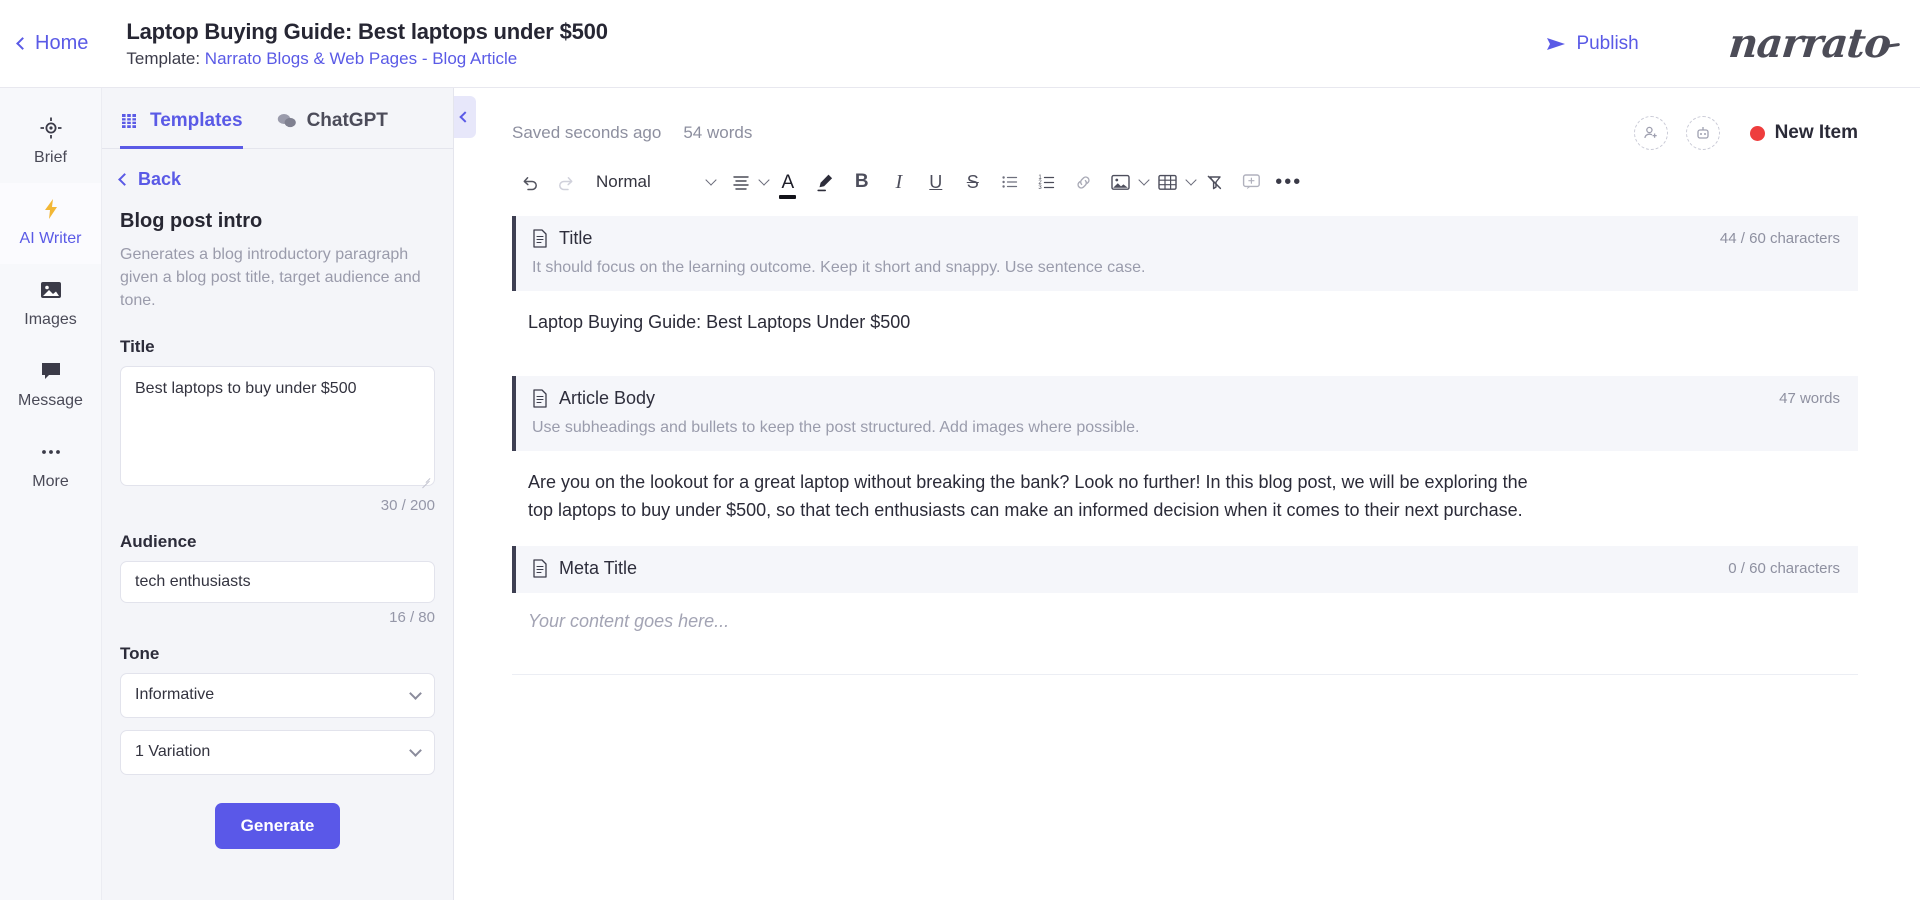 The height and width of the screenshot is (900, 1920). Describe the element at coordinates (598, 568) in the screenshot. I see `block-title-label: Meta Title` at that location.